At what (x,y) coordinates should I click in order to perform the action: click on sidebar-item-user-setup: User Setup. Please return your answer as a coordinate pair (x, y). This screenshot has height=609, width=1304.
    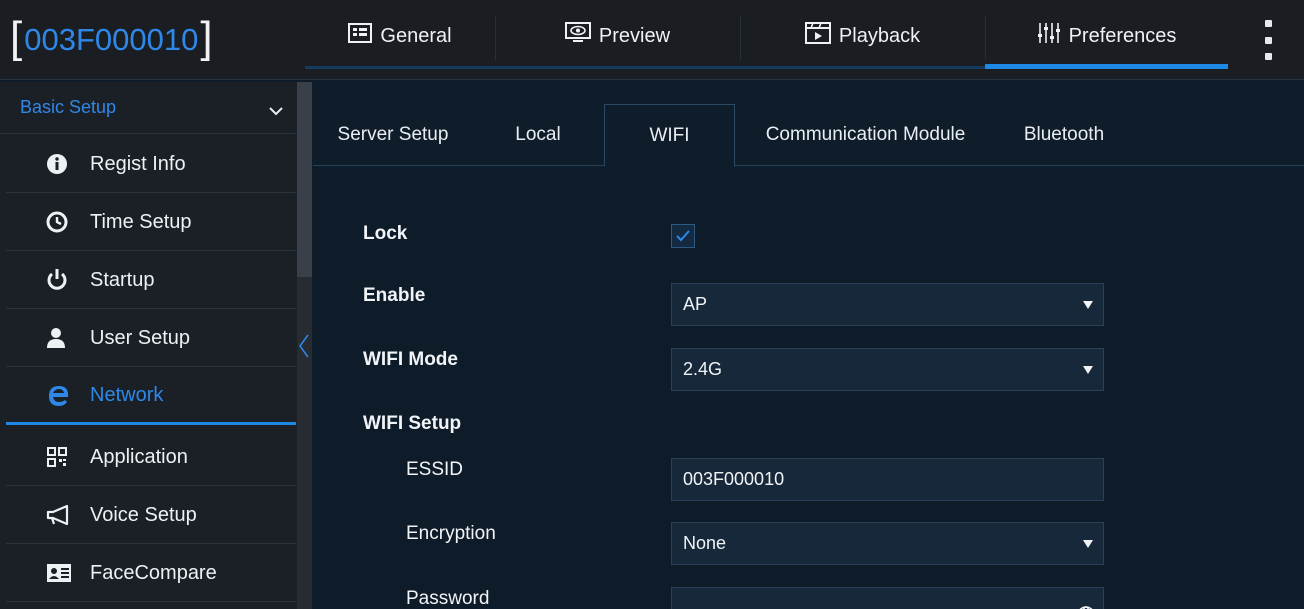
    Looking at the image, I should click on (151, 338).